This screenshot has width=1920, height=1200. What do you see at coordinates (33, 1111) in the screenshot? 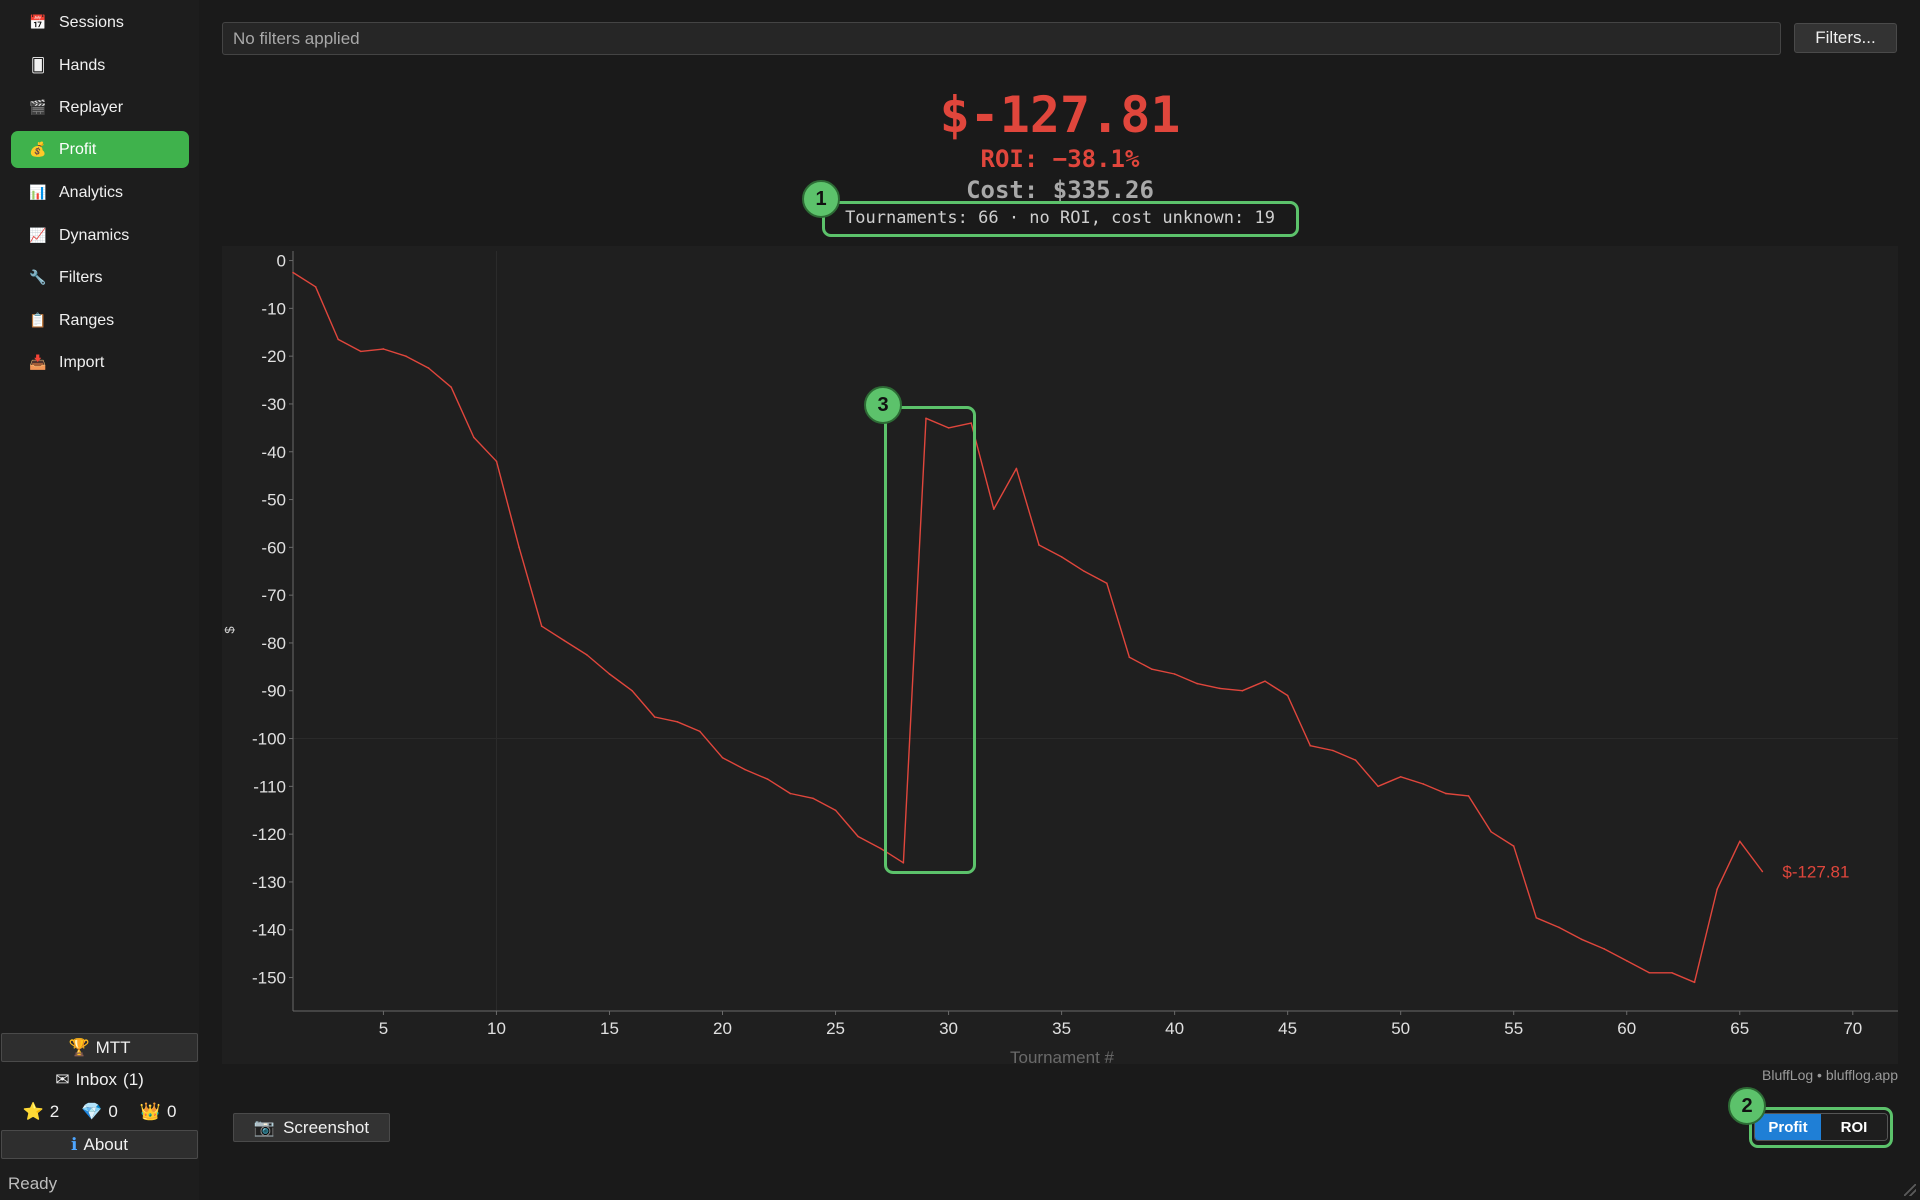
I see `star-icon: ⭐` at bounding box center [33, 1111].